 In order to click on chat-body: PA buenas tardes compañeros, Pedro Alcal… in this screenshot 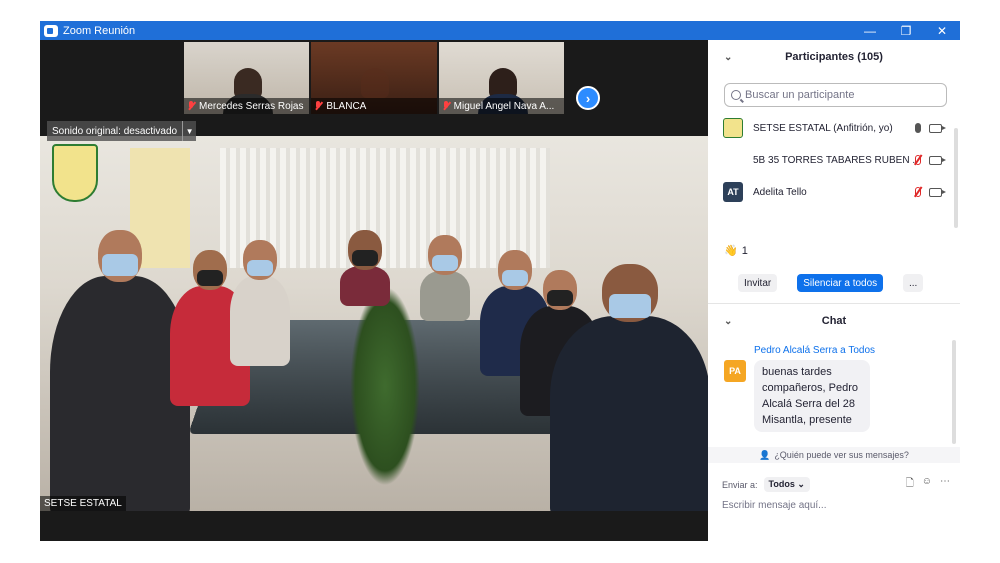, I will do `click(834, 396)`.